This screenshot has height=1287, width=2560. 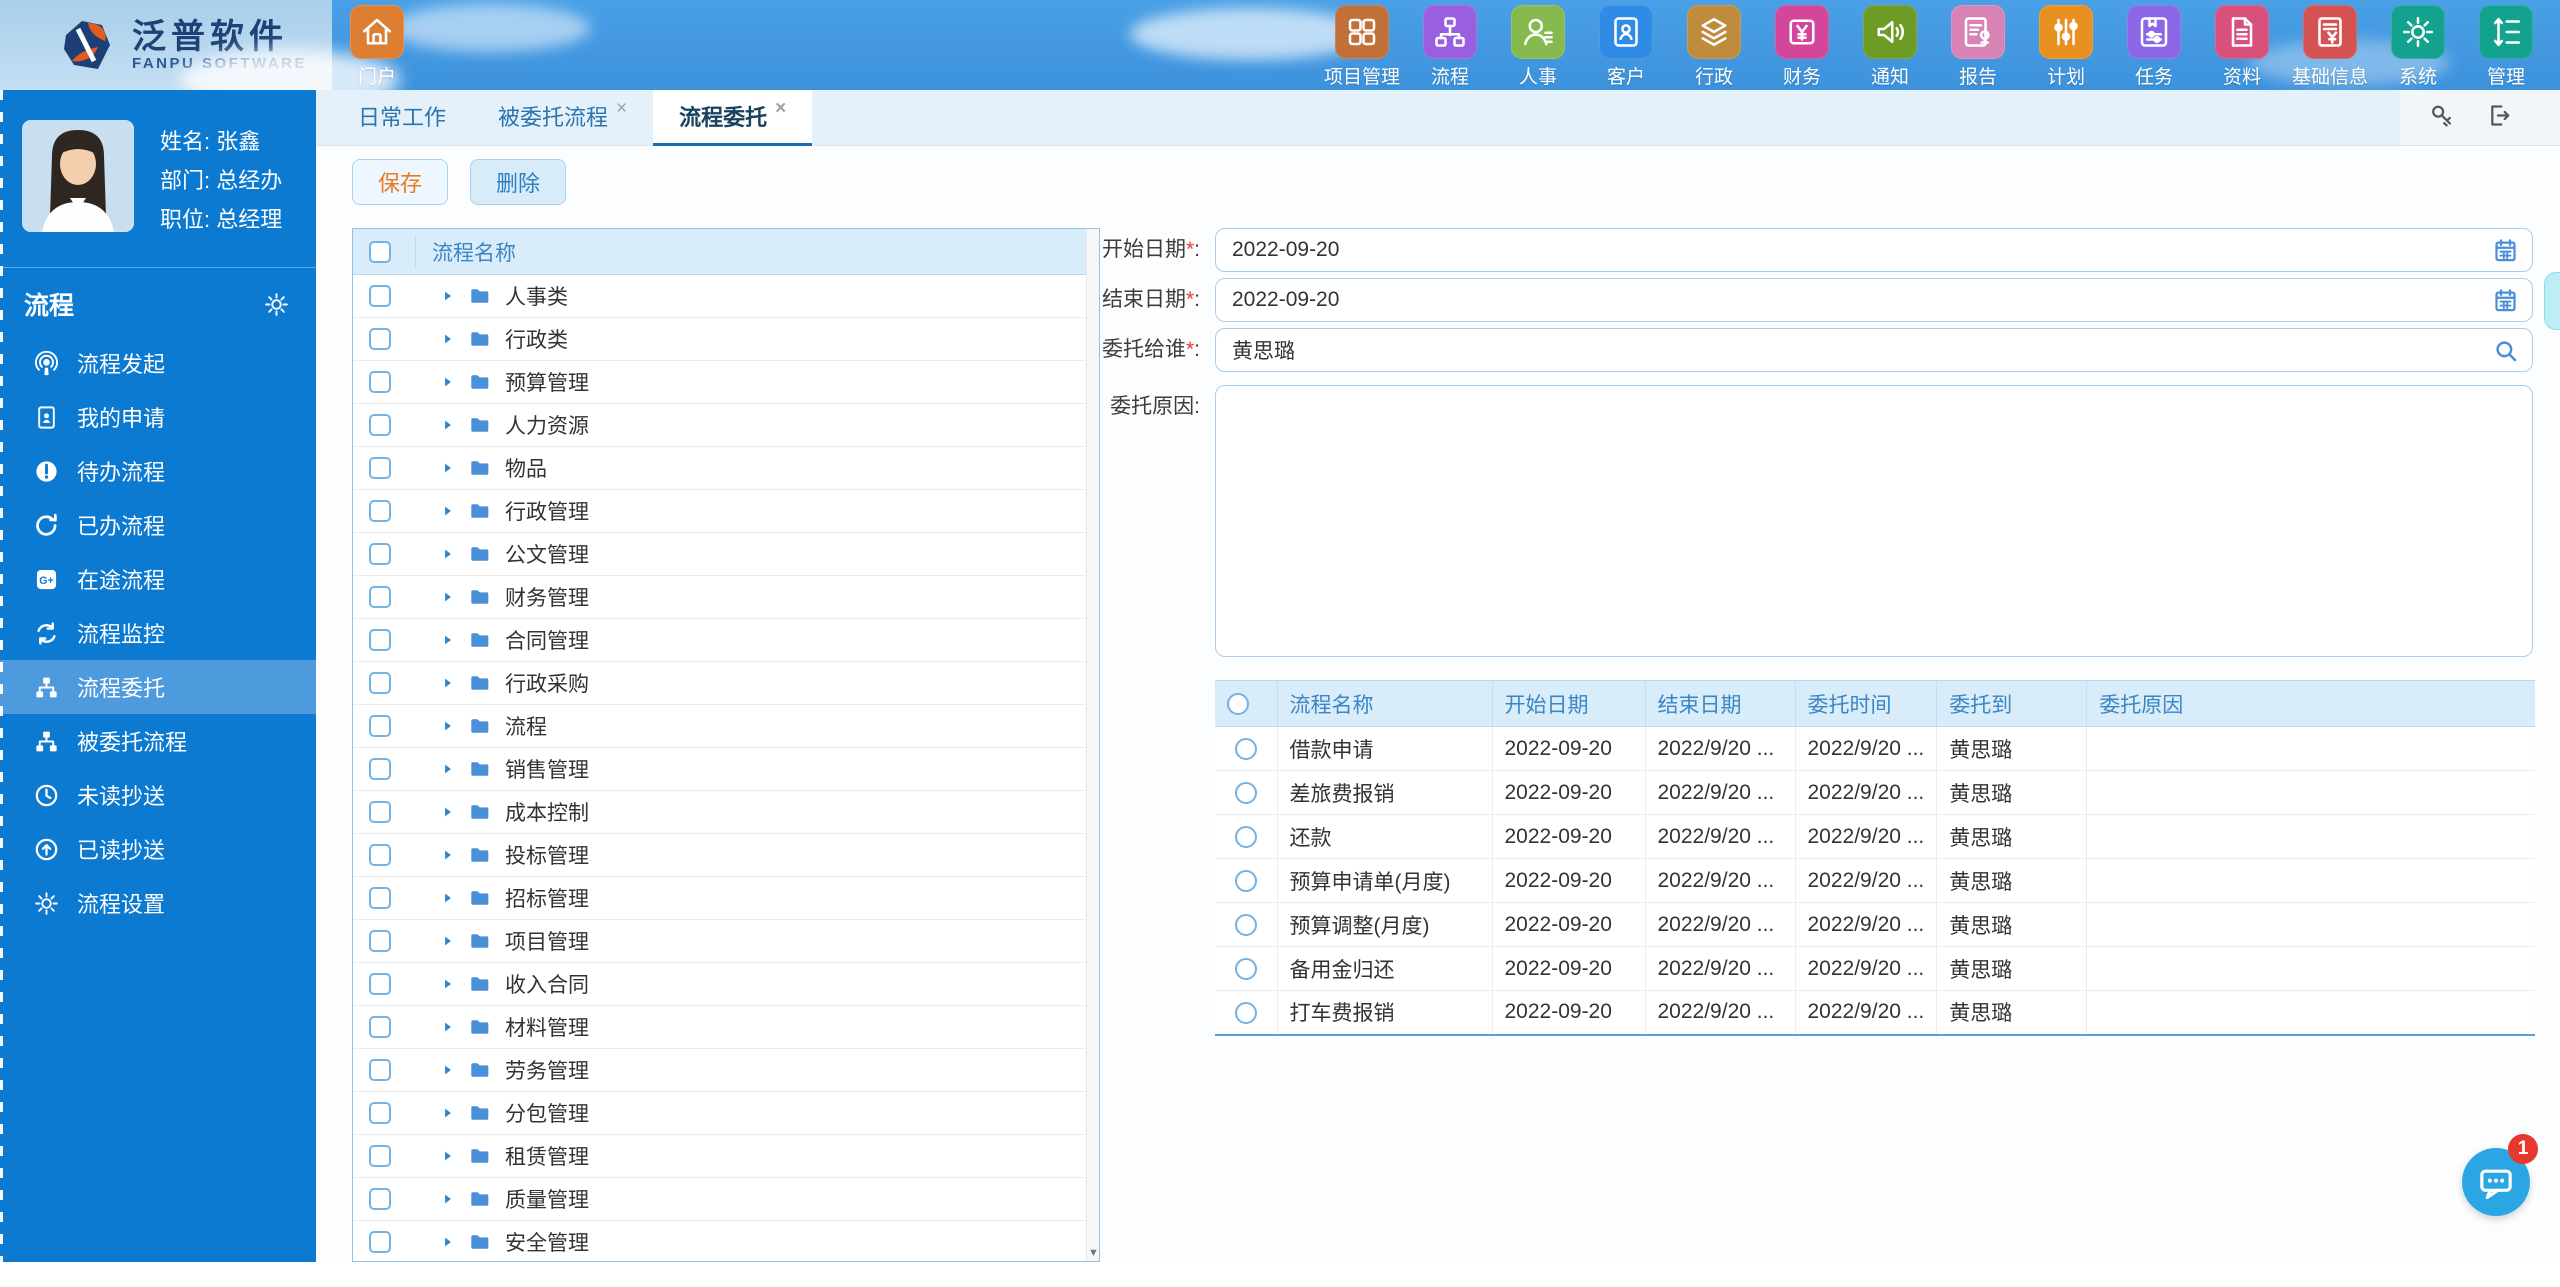 What do you see at coordinates (158, 363) in the screenshot?
I see `sidebar-menu-item: 流程发起` at bounding box center [158, 363].